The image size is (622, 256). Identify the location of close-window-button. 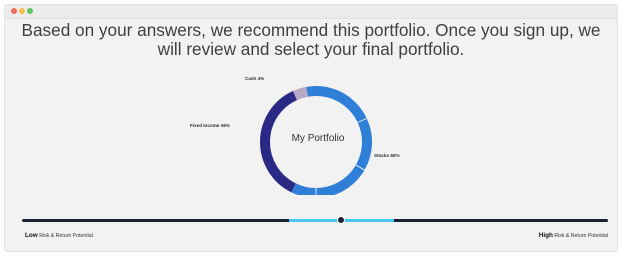
(14, 11).